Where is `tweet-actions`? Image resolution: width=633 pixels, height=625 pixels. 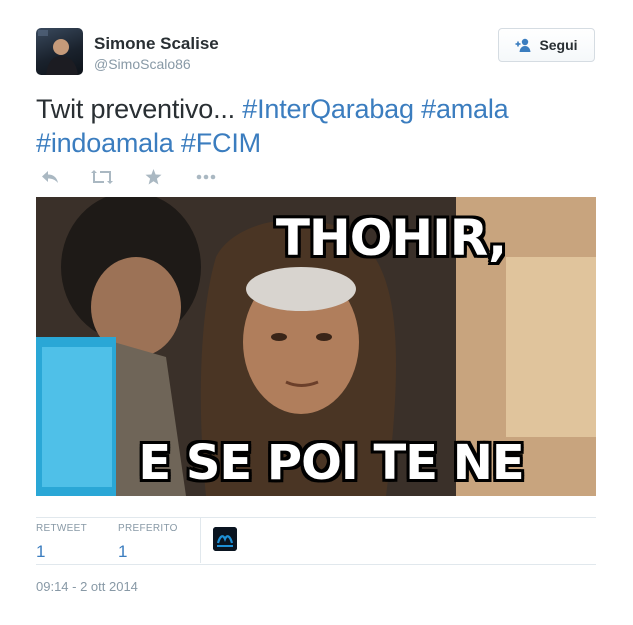
tweet-actions is located at coordinates (140, 177).